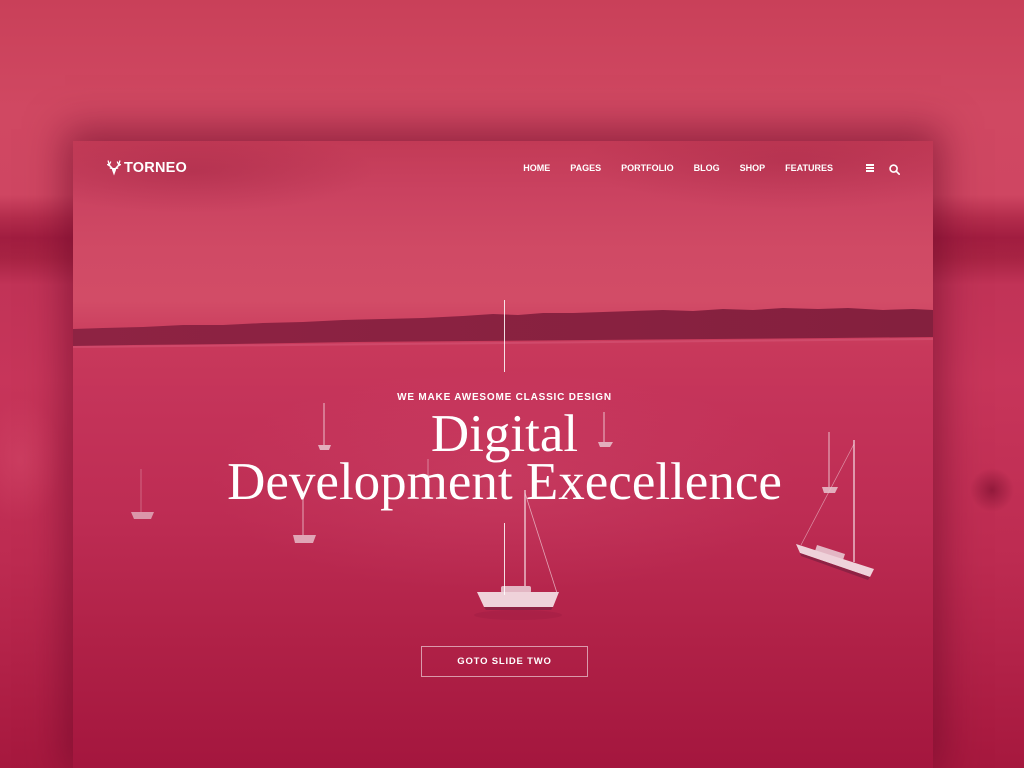 The width and height of the screenshot is (1024, 768). What do you see at coordinates (504, 661) in the screenshot?
I see `goto-slide-two-button: GOTO SLIDE TWO` at bounding box center [504, 661].